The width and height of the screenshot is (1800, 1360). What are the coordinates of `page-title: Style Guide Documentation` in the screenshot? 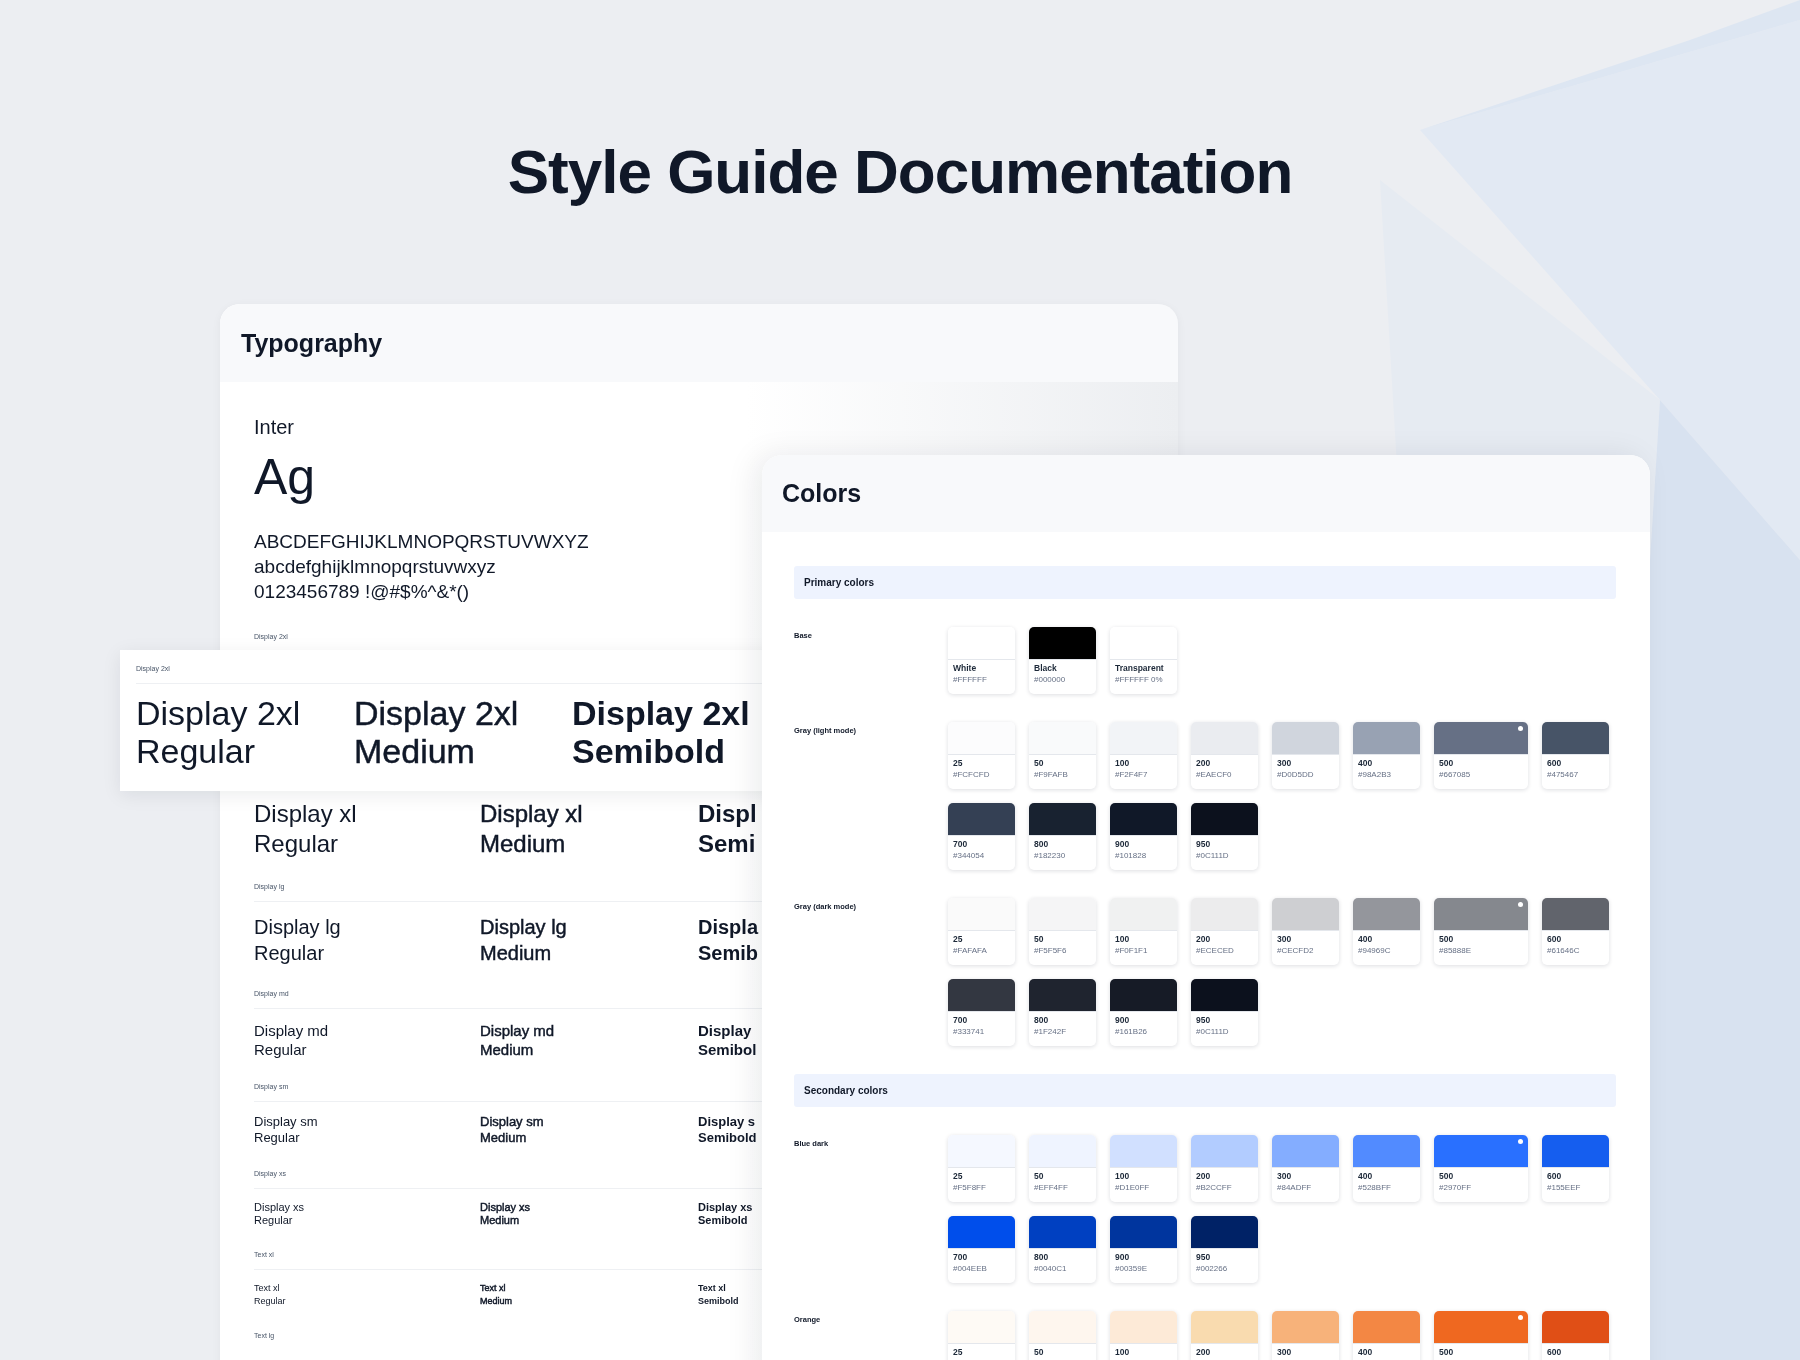 It's located at (900, 172).